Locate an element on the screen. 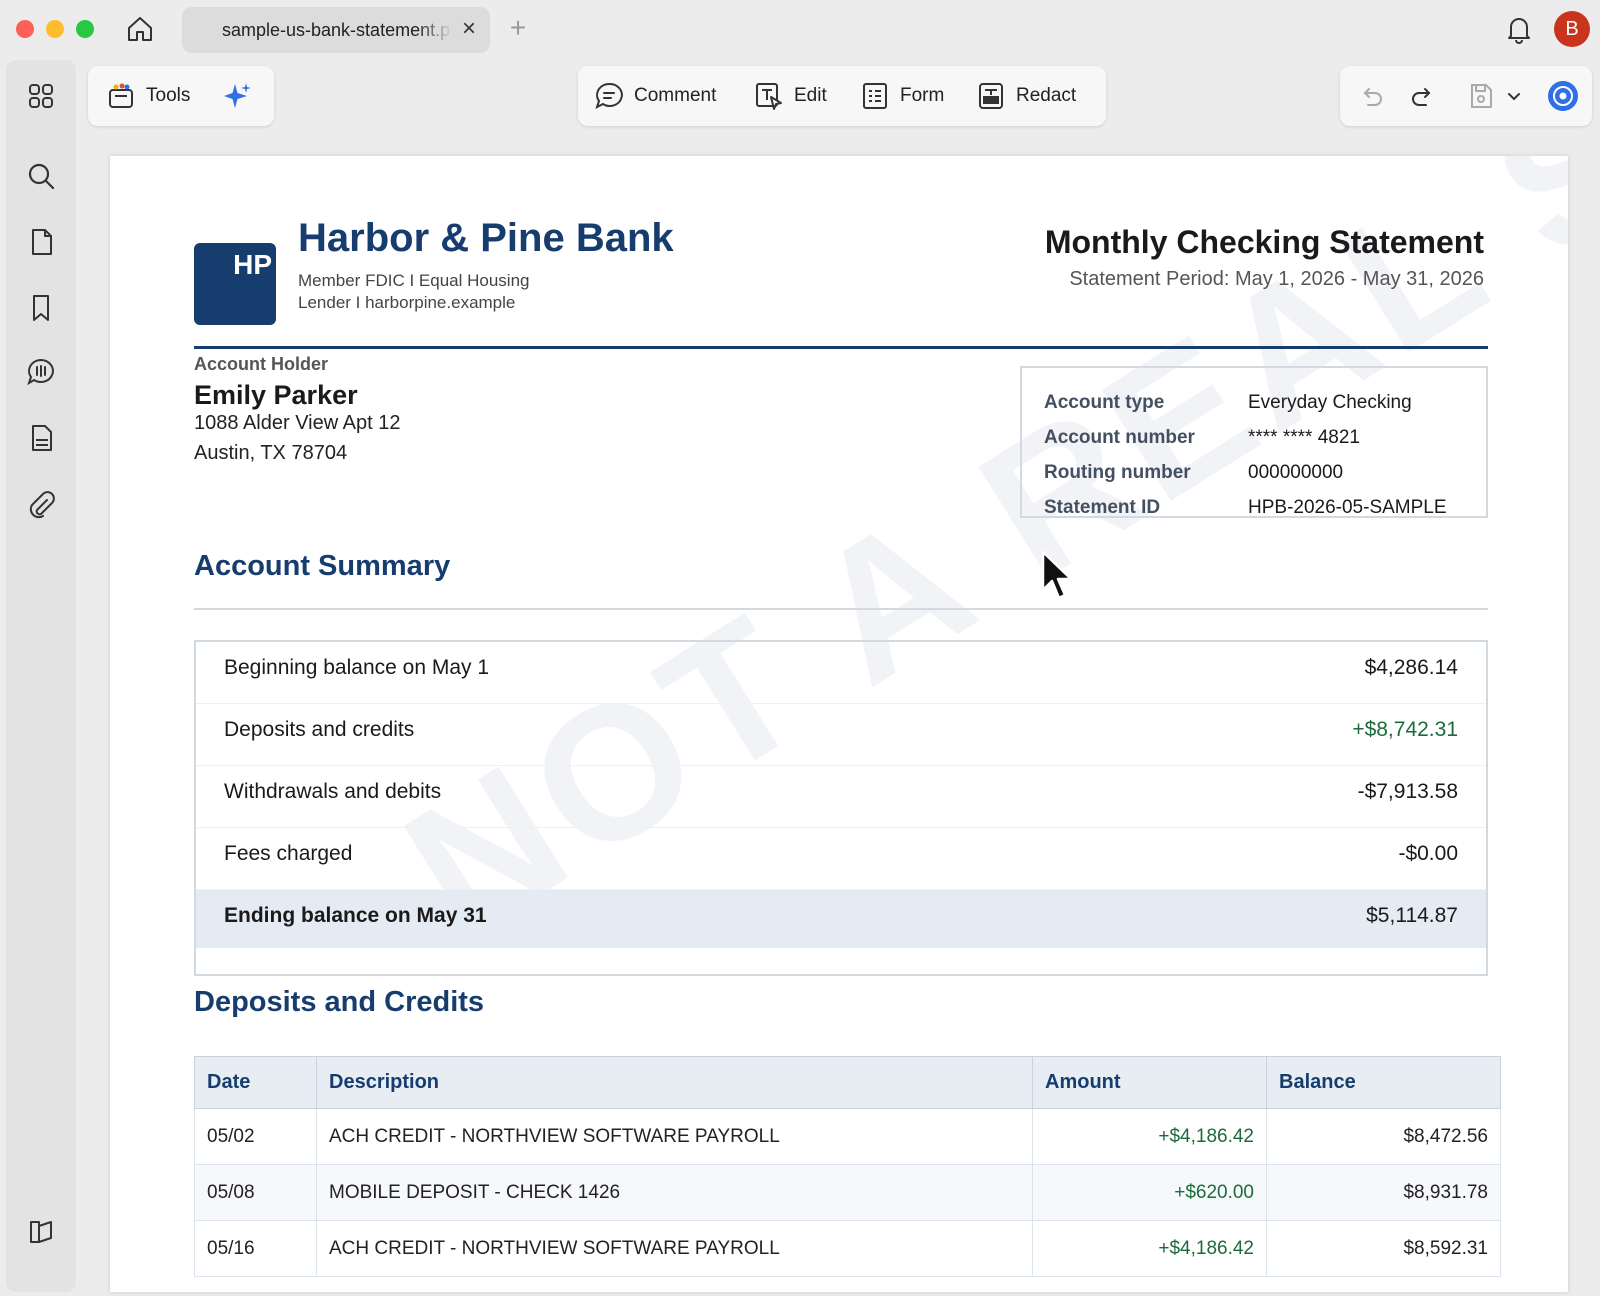  account-holder-label: Account Holder is located at coordinates (261, 364).